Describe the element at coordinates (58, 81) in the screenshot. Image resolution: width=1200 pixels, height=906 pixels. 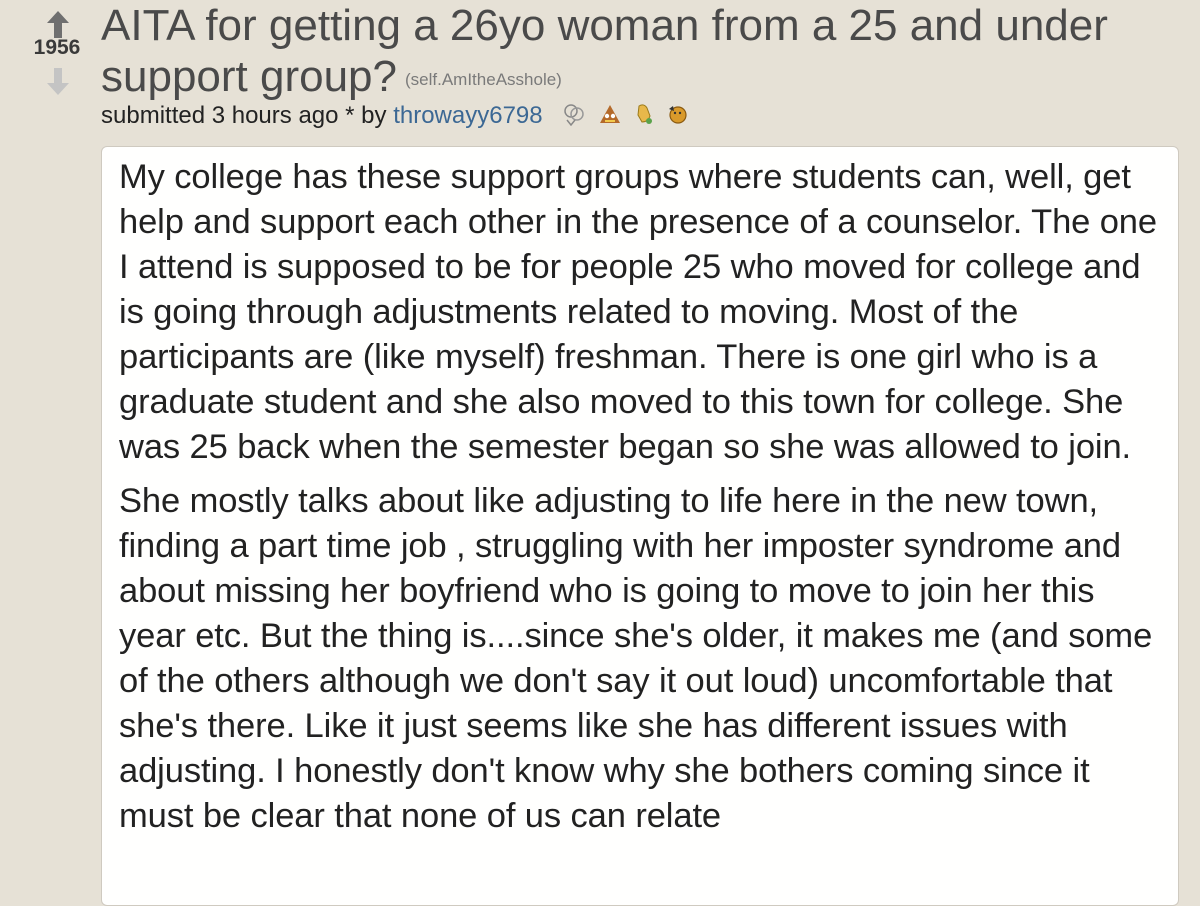
I see `downvote-arrow-icon` at that location.